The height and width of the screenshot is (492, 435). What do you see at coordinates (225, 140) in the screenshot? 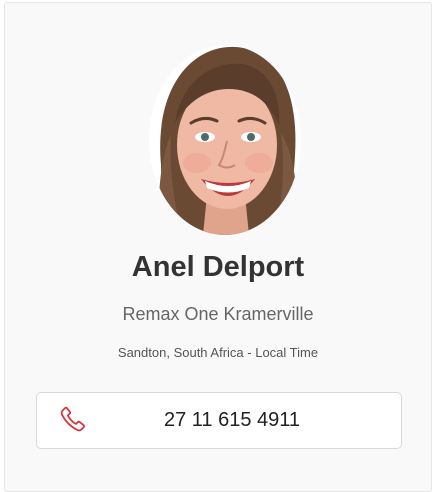
I see `agent-photo` at bounding box center [225, 140].